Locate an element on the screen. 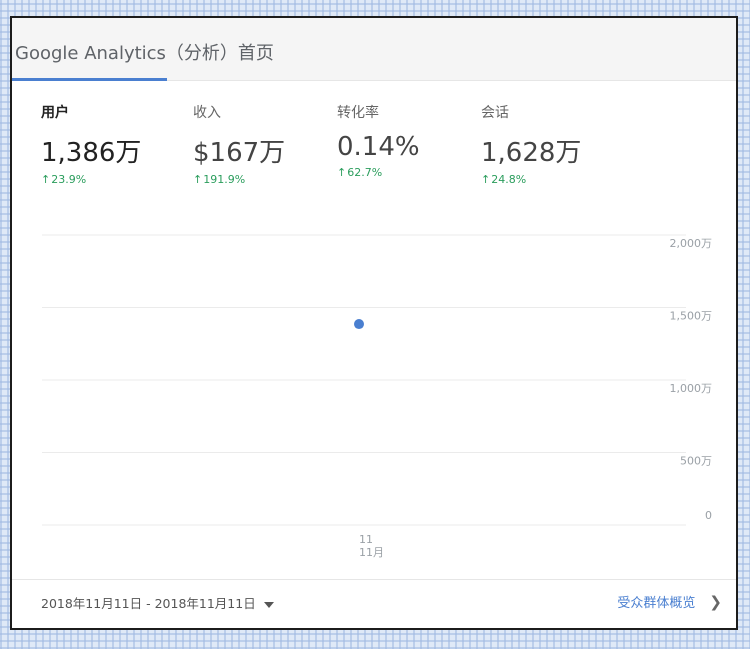 This screenshot has height=649, width=750. metric-users: 用户 1,386万 ↑23.9% is located at coordinates (111, 144).